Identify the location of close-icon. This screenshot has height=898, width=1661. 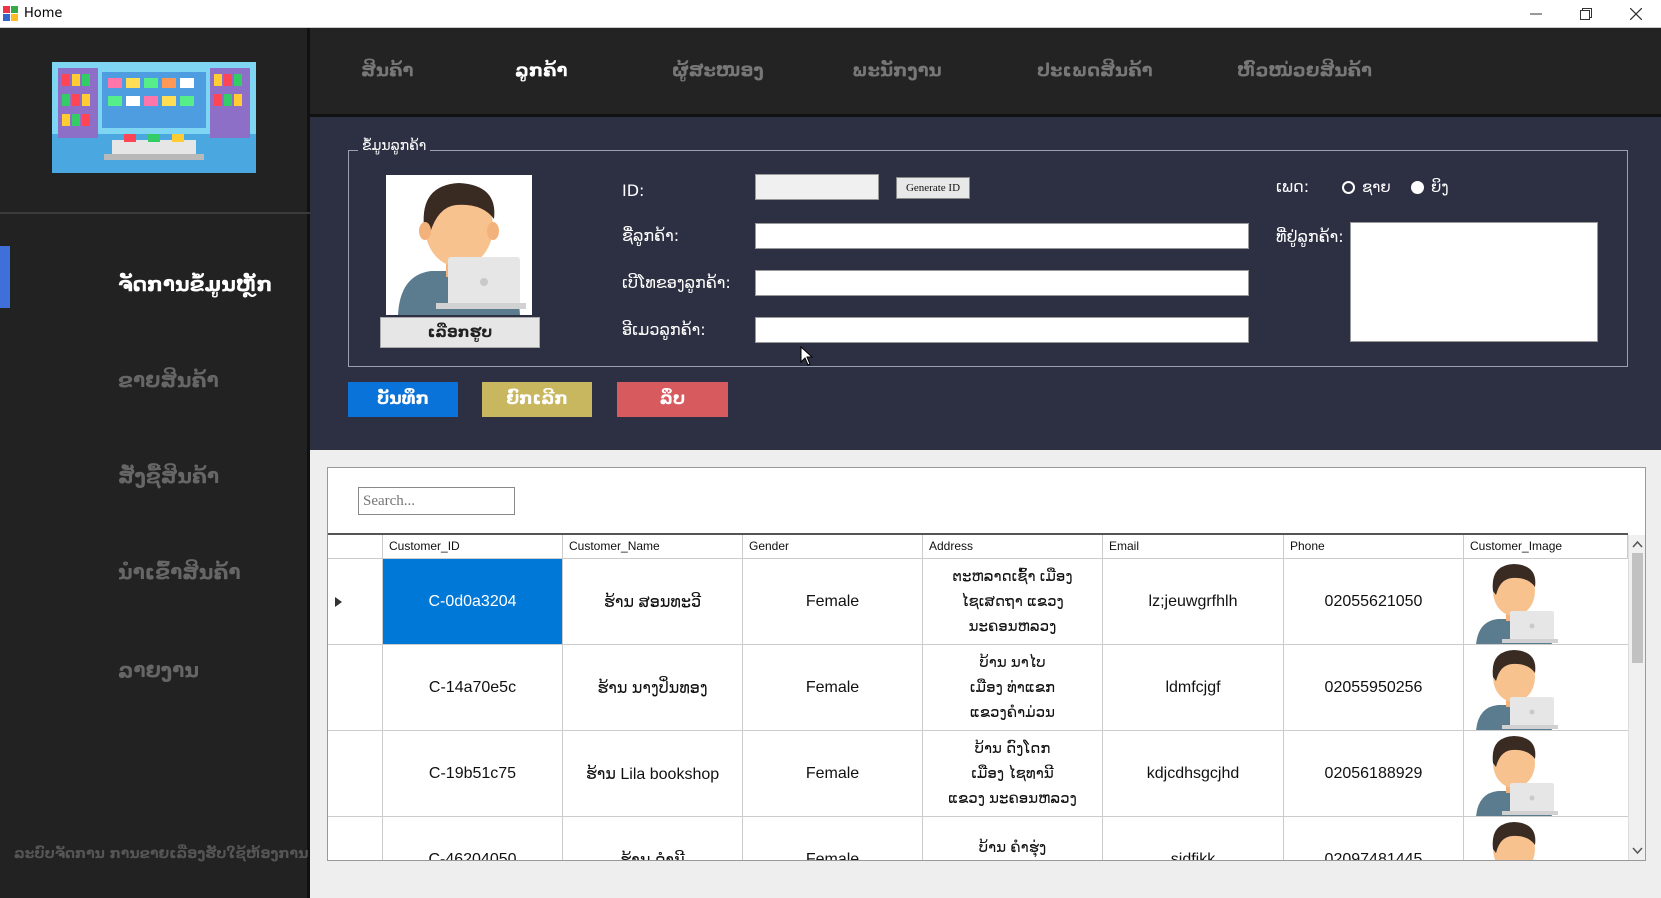
(1636, 14).